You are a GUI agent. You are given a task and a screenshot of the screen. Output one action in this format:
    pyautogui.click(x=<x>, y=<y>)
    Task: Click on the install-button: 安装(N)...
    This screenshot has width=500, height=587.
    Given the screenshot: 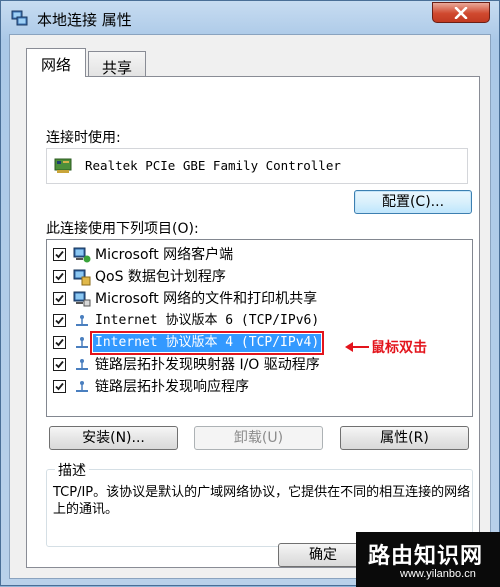 What is the action you would take?
    pyautogui.click(x=113, y=438)
    